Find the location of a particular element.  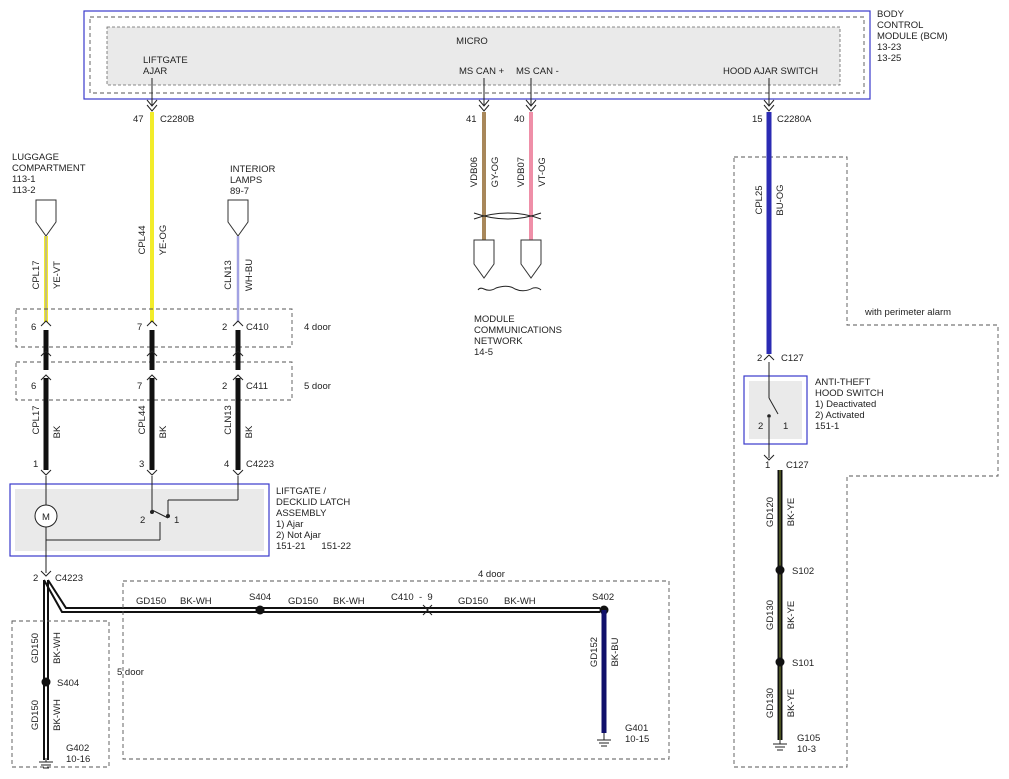

label-bk-ye-2: BK-YE is located at coordinates (791, 615).